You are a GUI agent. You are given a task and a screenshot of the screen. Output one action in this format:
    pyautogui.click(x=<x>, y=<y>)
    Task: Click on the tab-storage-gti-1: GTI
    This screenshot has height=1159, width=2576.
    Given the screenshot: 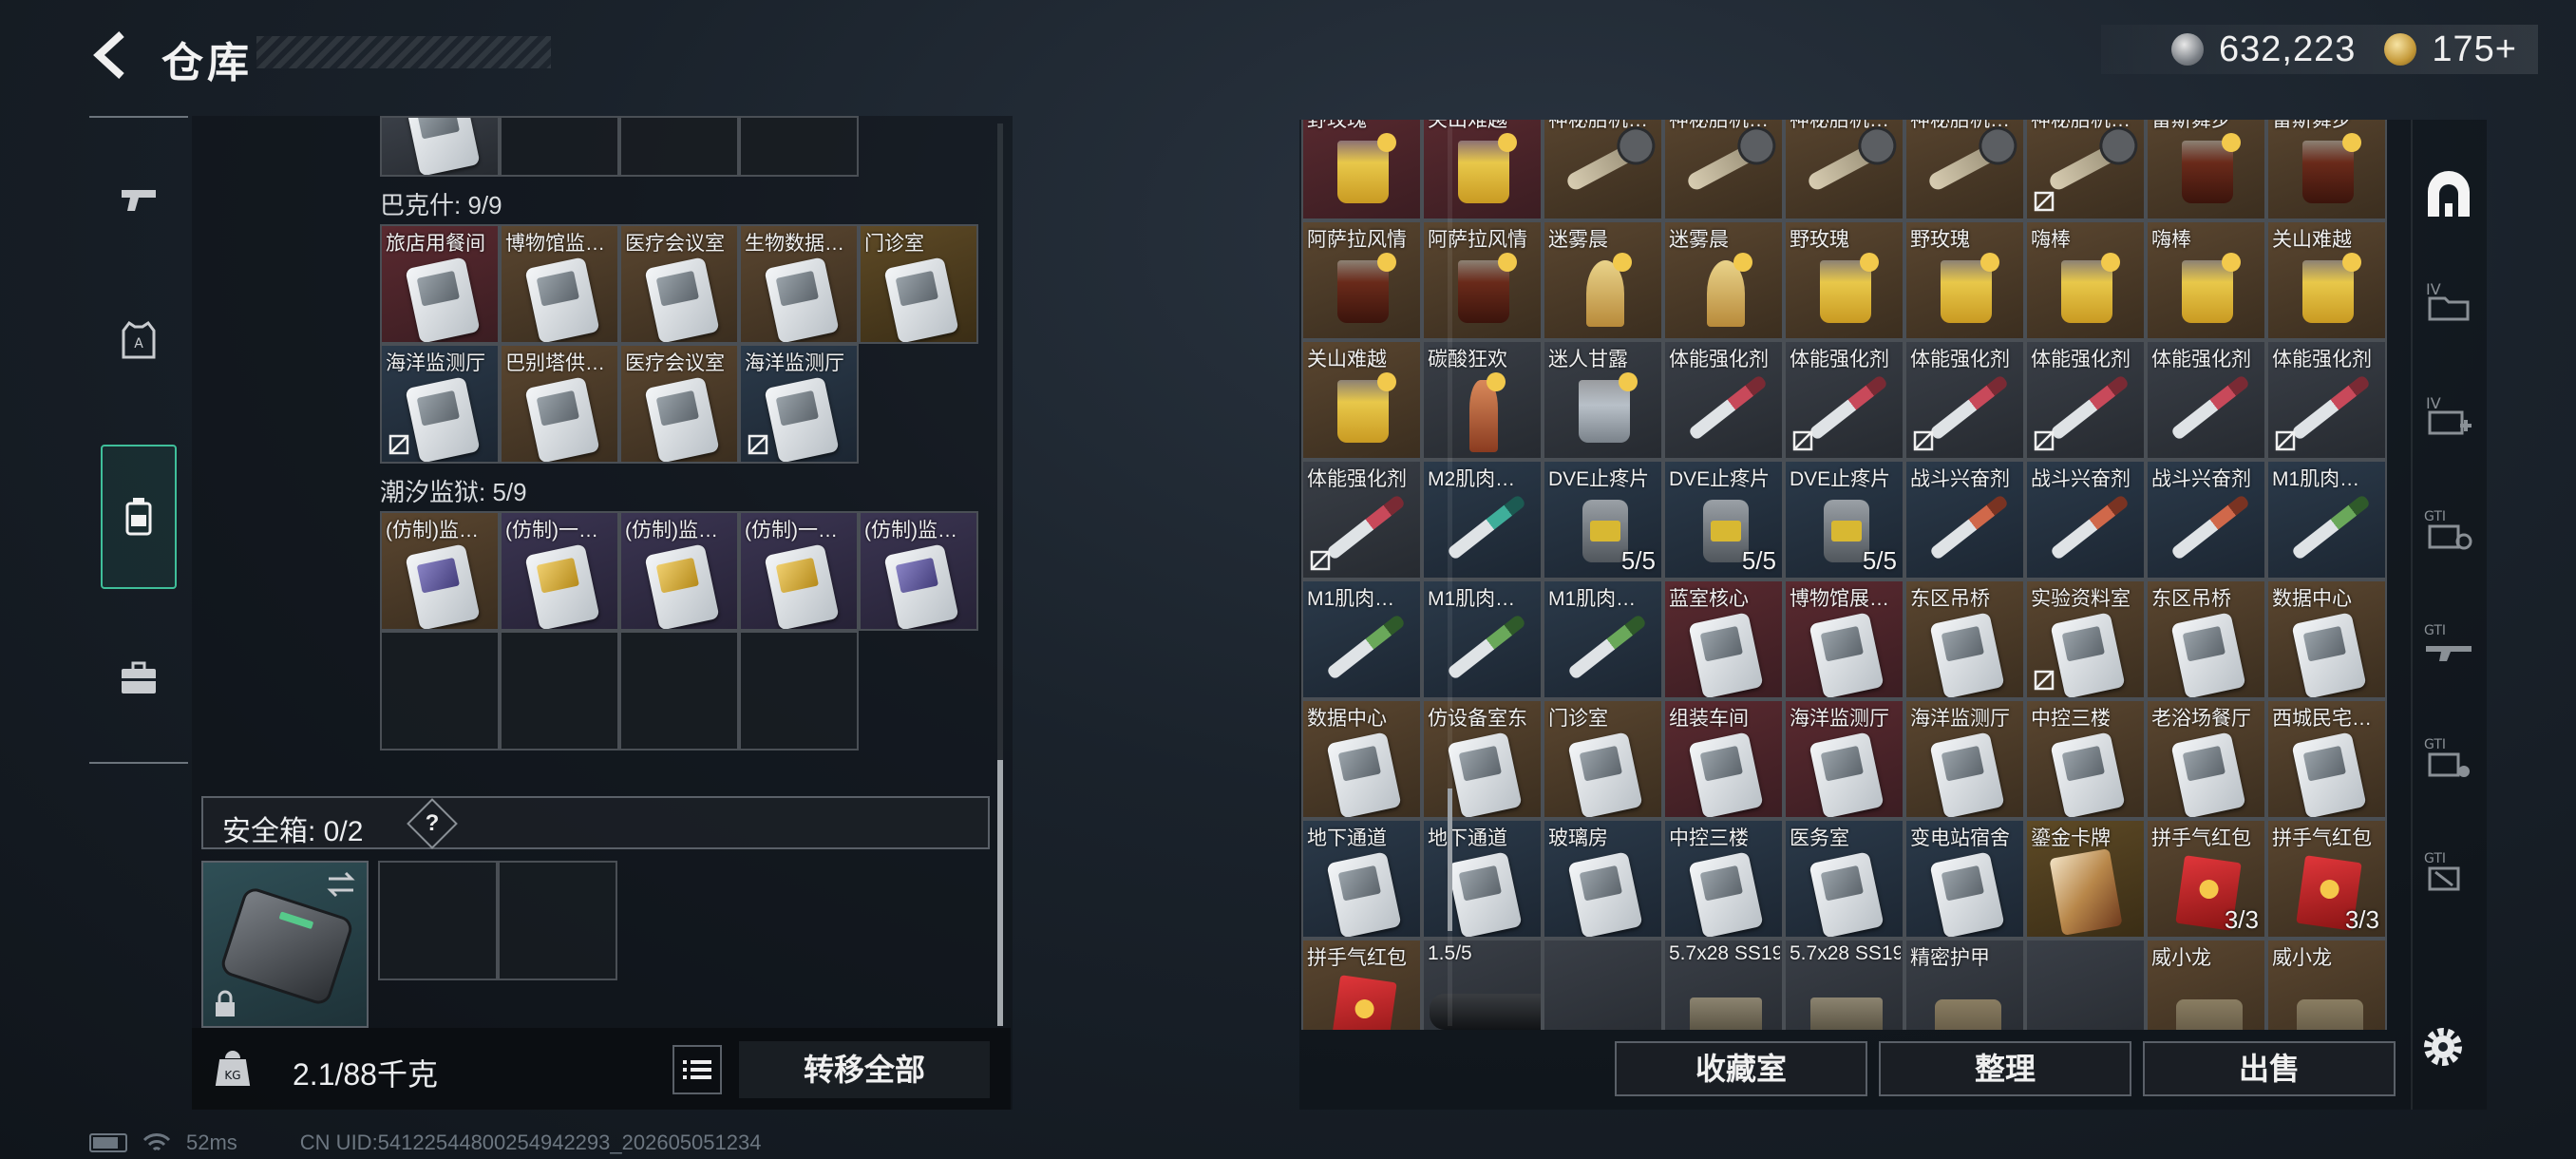 What is the action you would take?
    pyautogui.click(x=2448, y=528)
    